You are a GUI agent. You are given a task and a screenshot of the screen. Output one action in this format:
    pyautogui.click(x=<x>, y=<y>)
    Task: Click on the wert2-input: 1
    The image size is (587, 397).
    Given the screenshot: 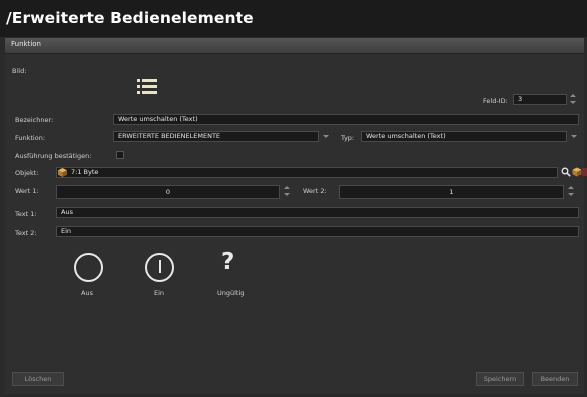 What is the action you would take?
    pyautogui.click(x=451, y=192)
    